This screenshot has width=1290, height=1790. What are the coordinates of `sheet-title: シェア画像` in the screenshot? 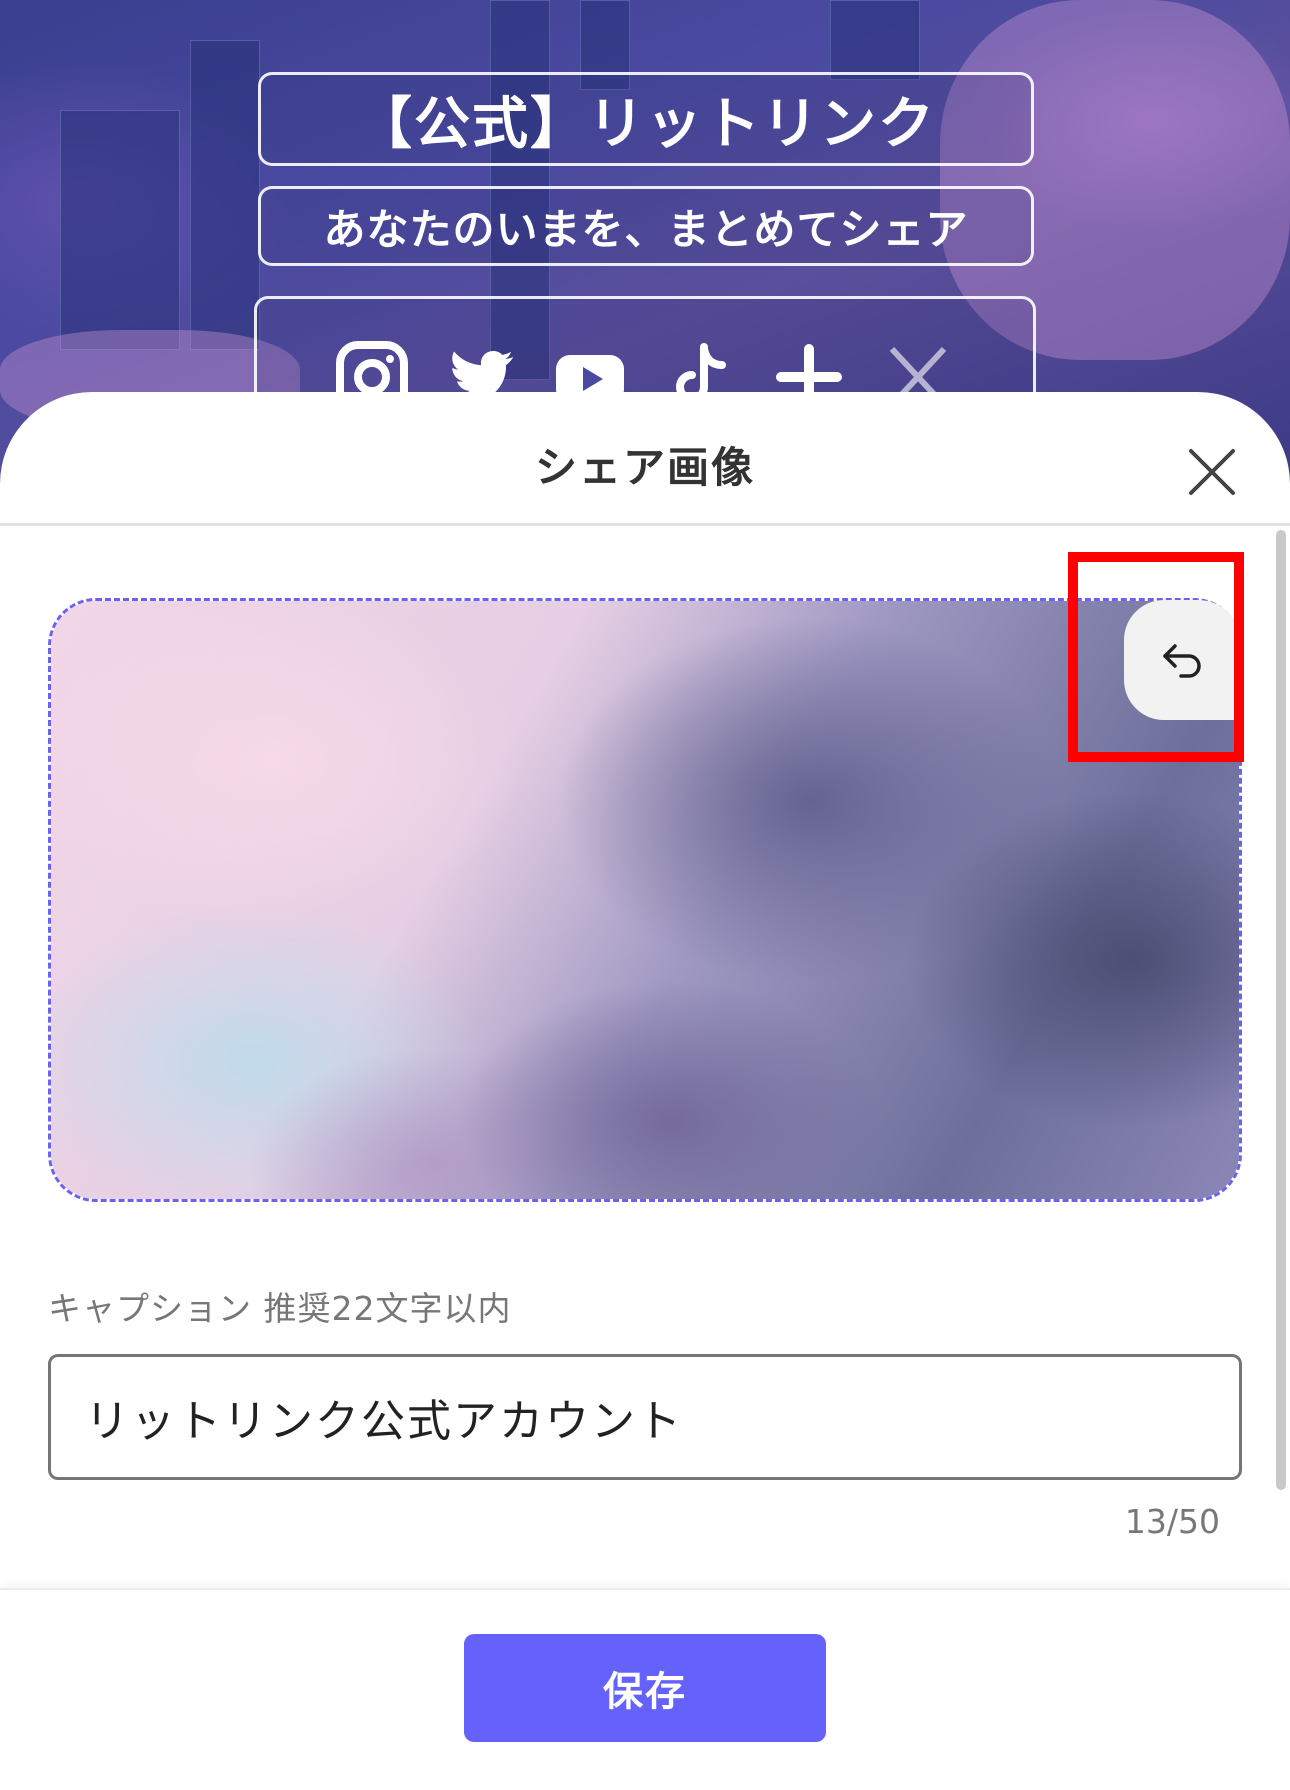 It's located at (644, 467).